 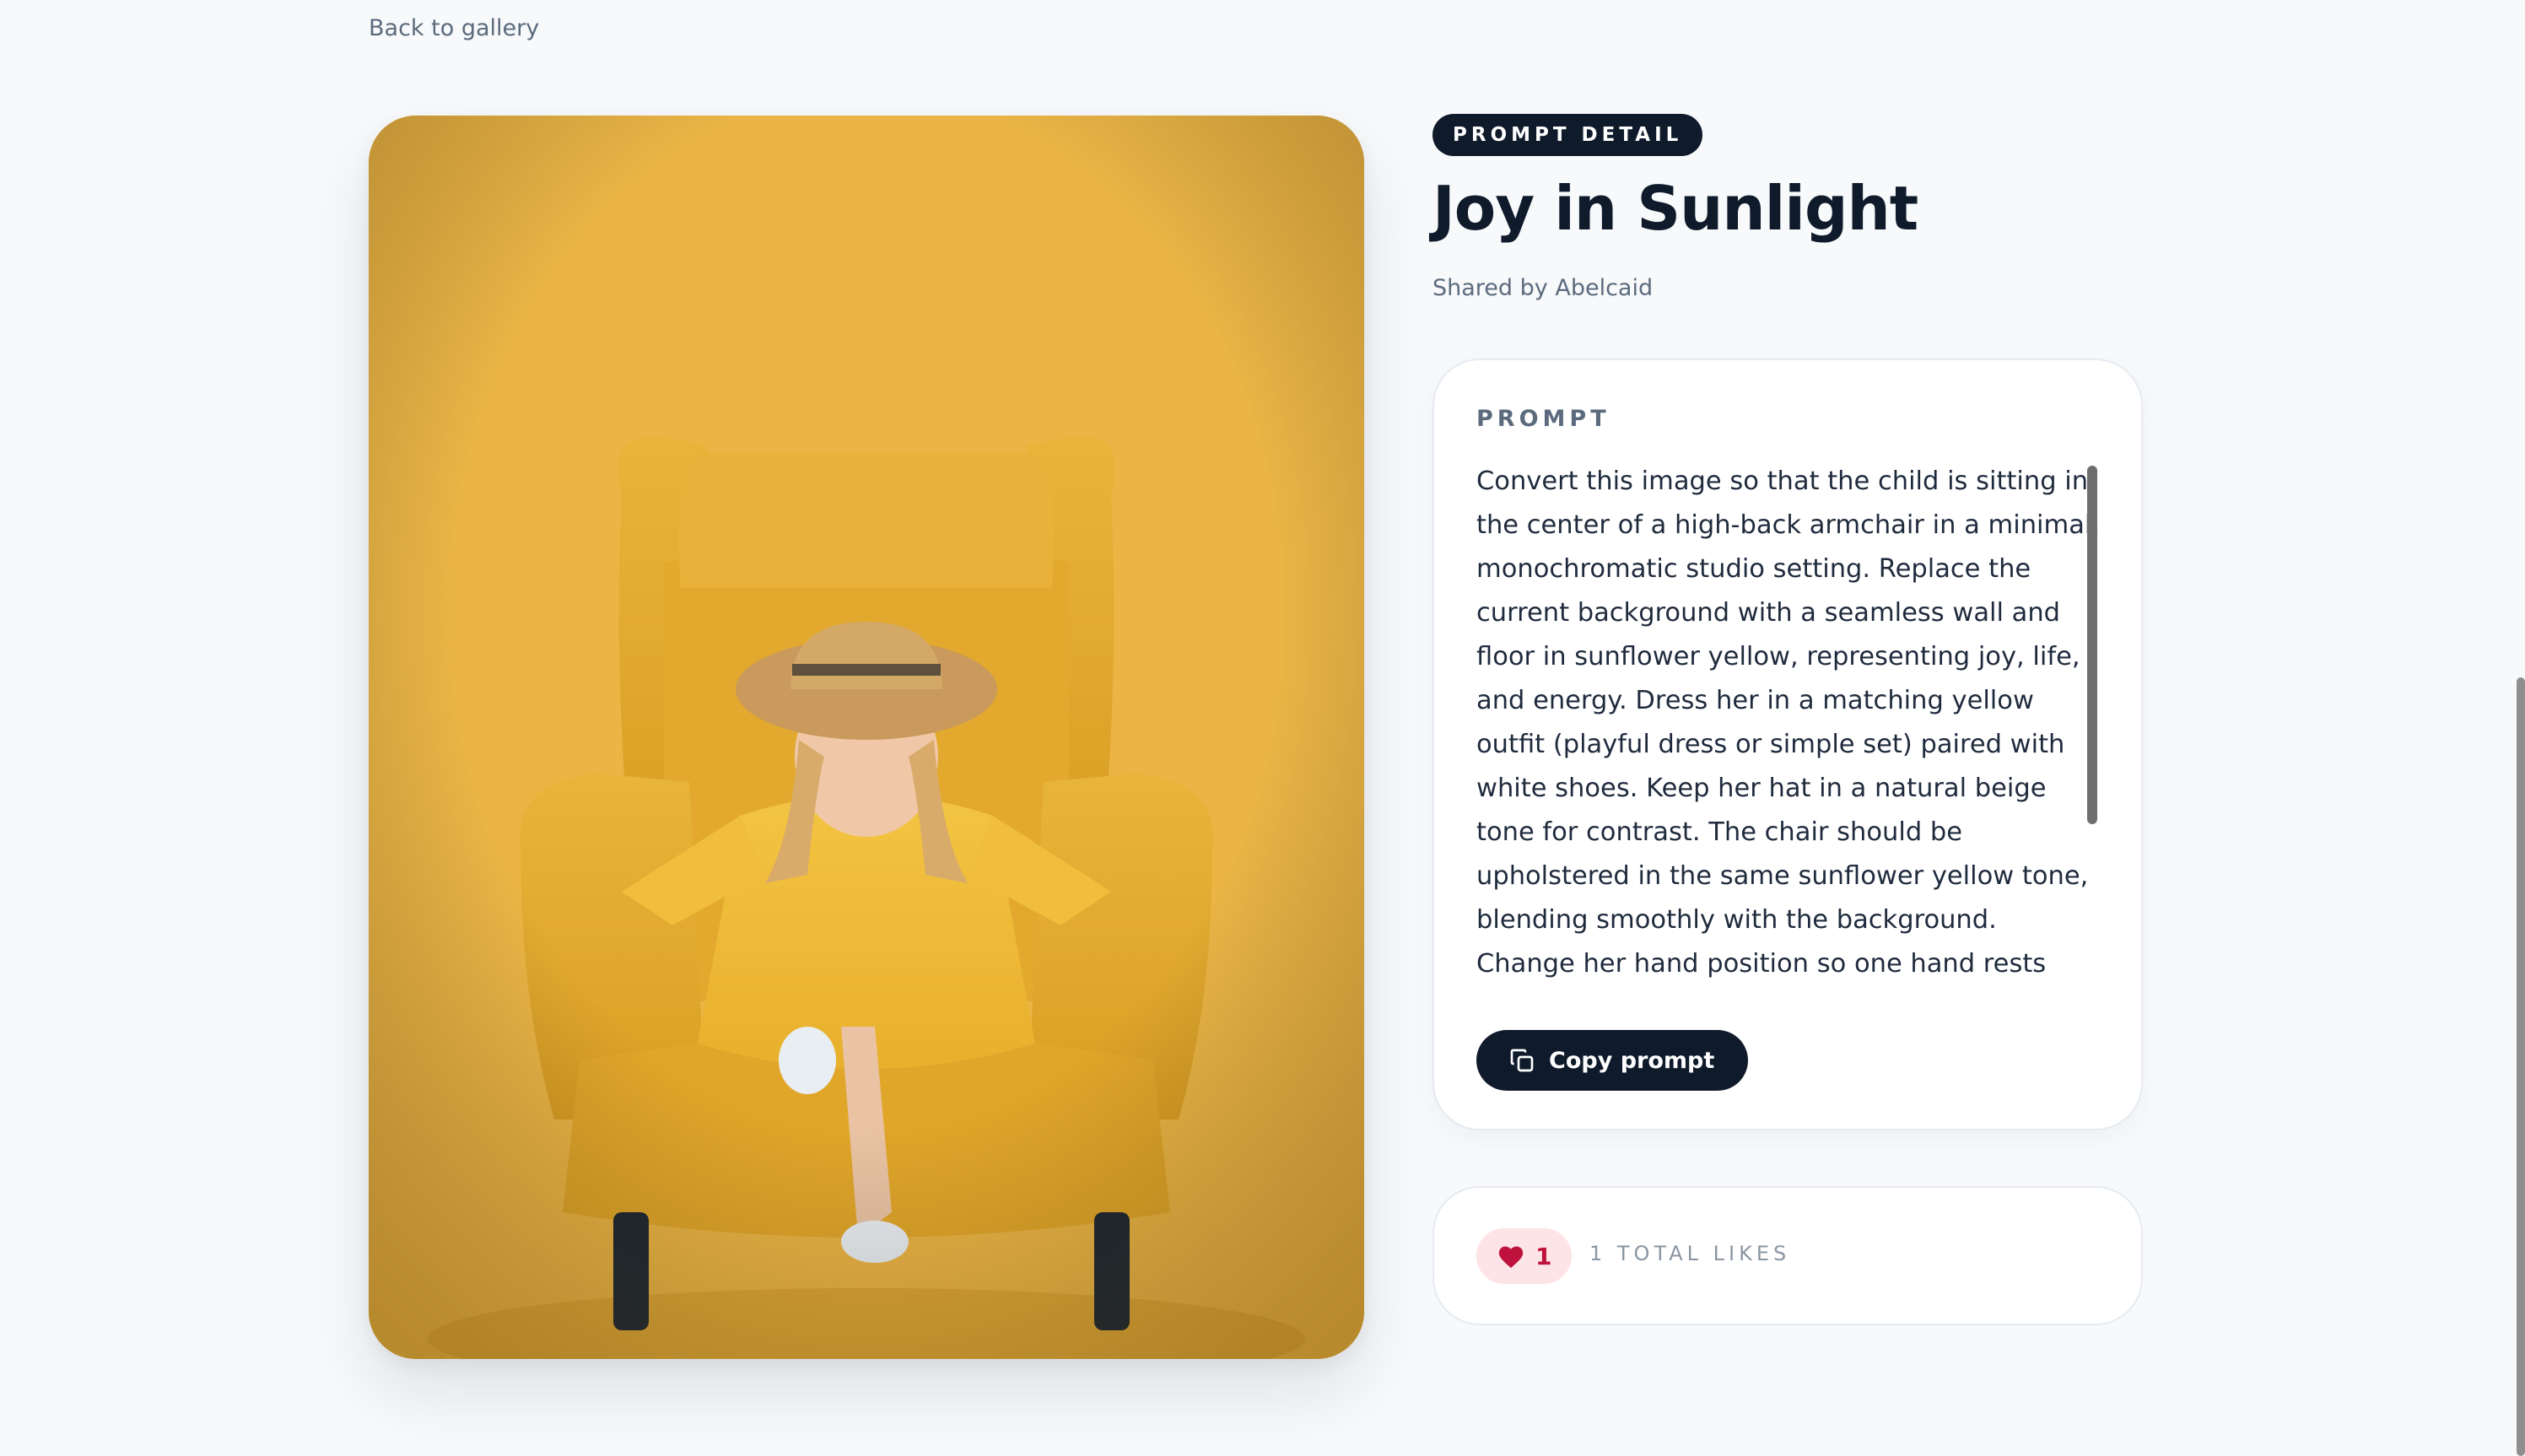 What do you see at coordinates (2521, 1066) in the screenshot?
I see `page-scrollbar` at bounding box center [2521, 1066].